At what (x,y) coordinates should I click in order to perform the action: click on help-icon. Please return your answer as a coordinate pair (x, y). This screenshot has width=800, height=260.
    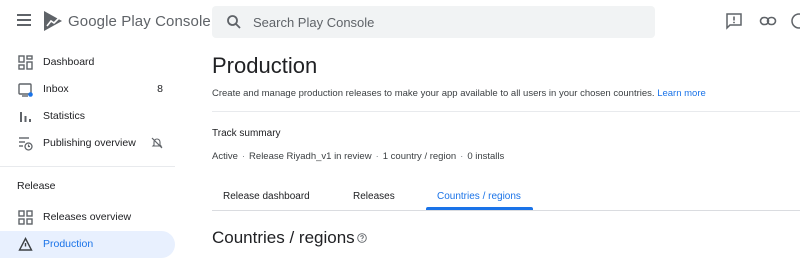
    Looking at the image, I should click on (795, 21).